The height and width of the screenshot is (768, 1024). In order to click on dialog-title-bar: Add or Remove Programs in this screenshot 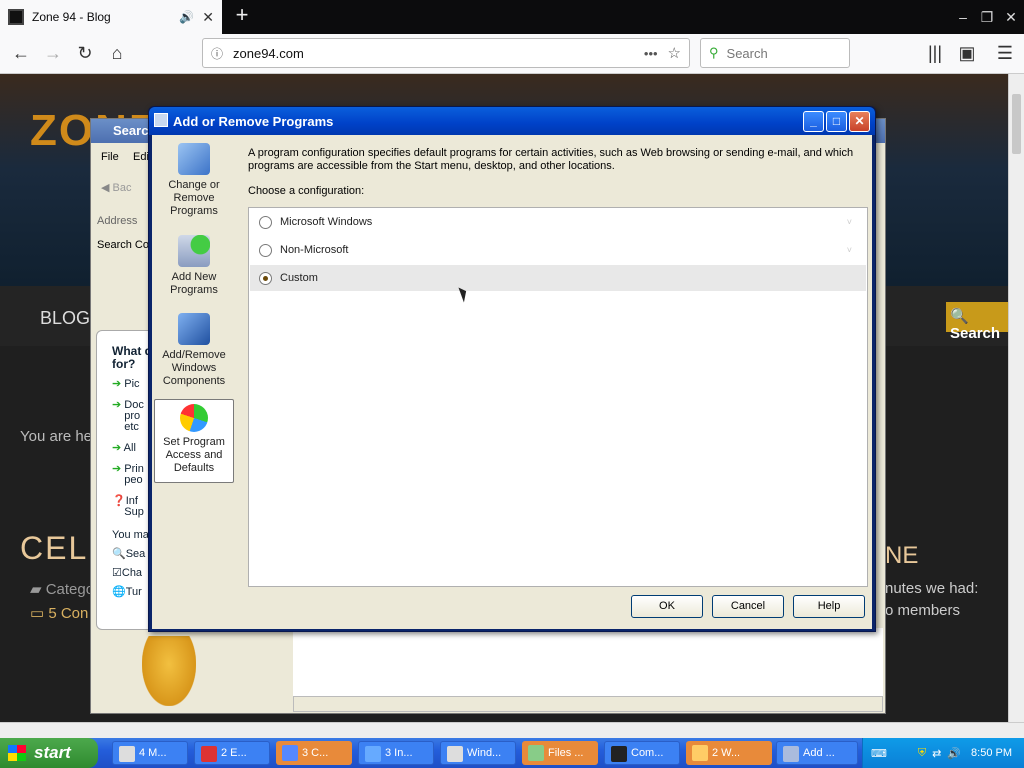, I will do `click(512, 121)`.